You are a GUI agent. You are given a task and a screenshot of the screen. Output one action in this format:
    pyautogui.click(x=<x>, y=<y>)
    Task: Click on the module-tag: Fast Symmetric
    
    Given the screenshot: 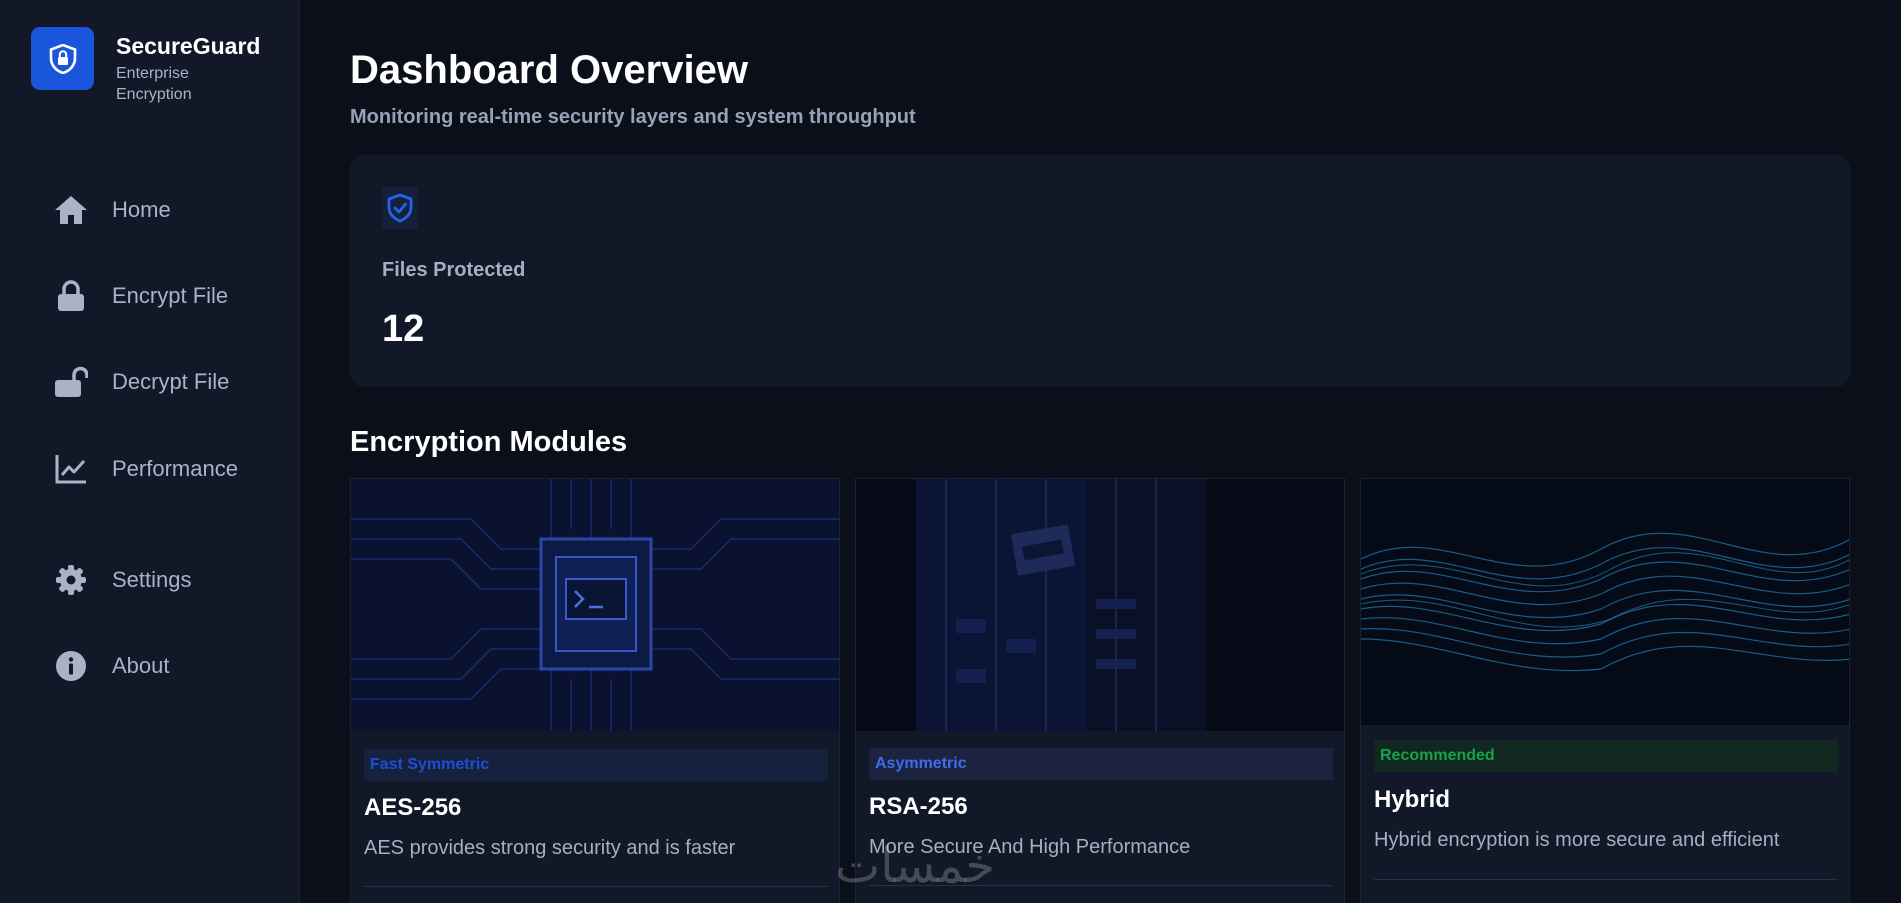 What is the action you would take?
    pyautogui.click(x=596, y=765)
    